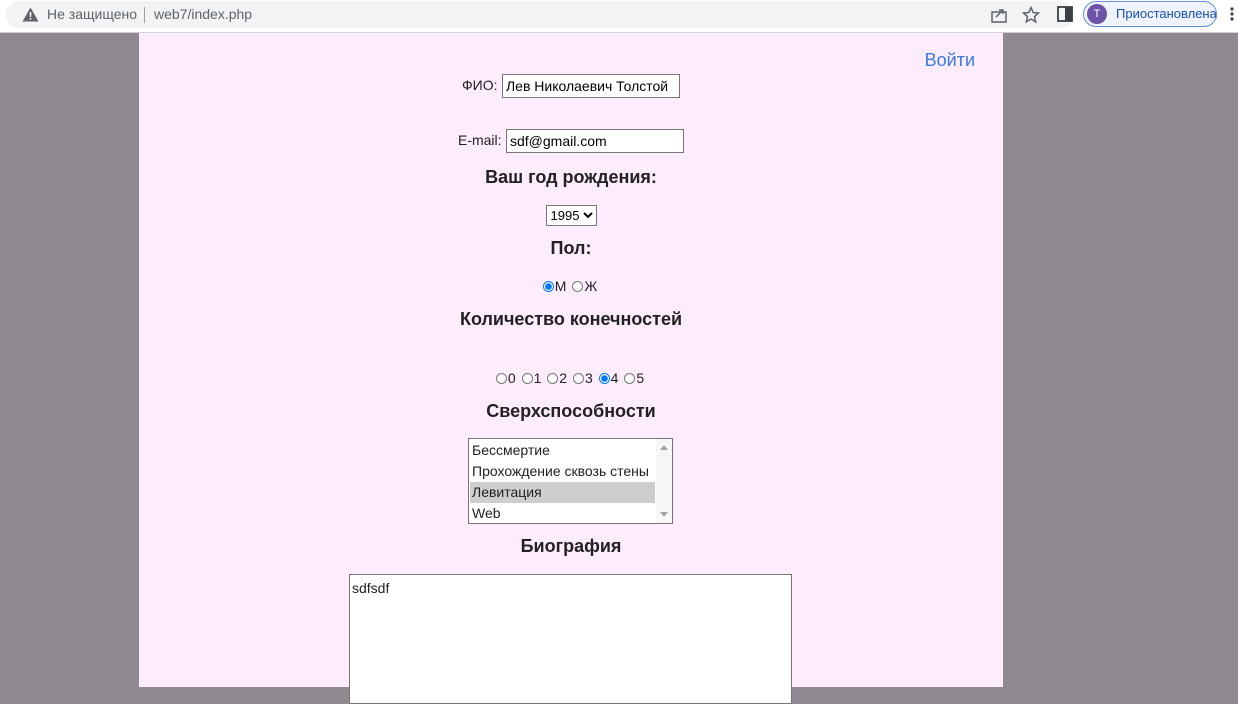 This screenshot has width=1238, height=704. Describe the element at coordinates (144, 15) in the screenshot. I see `omnibox-divider` at that location.